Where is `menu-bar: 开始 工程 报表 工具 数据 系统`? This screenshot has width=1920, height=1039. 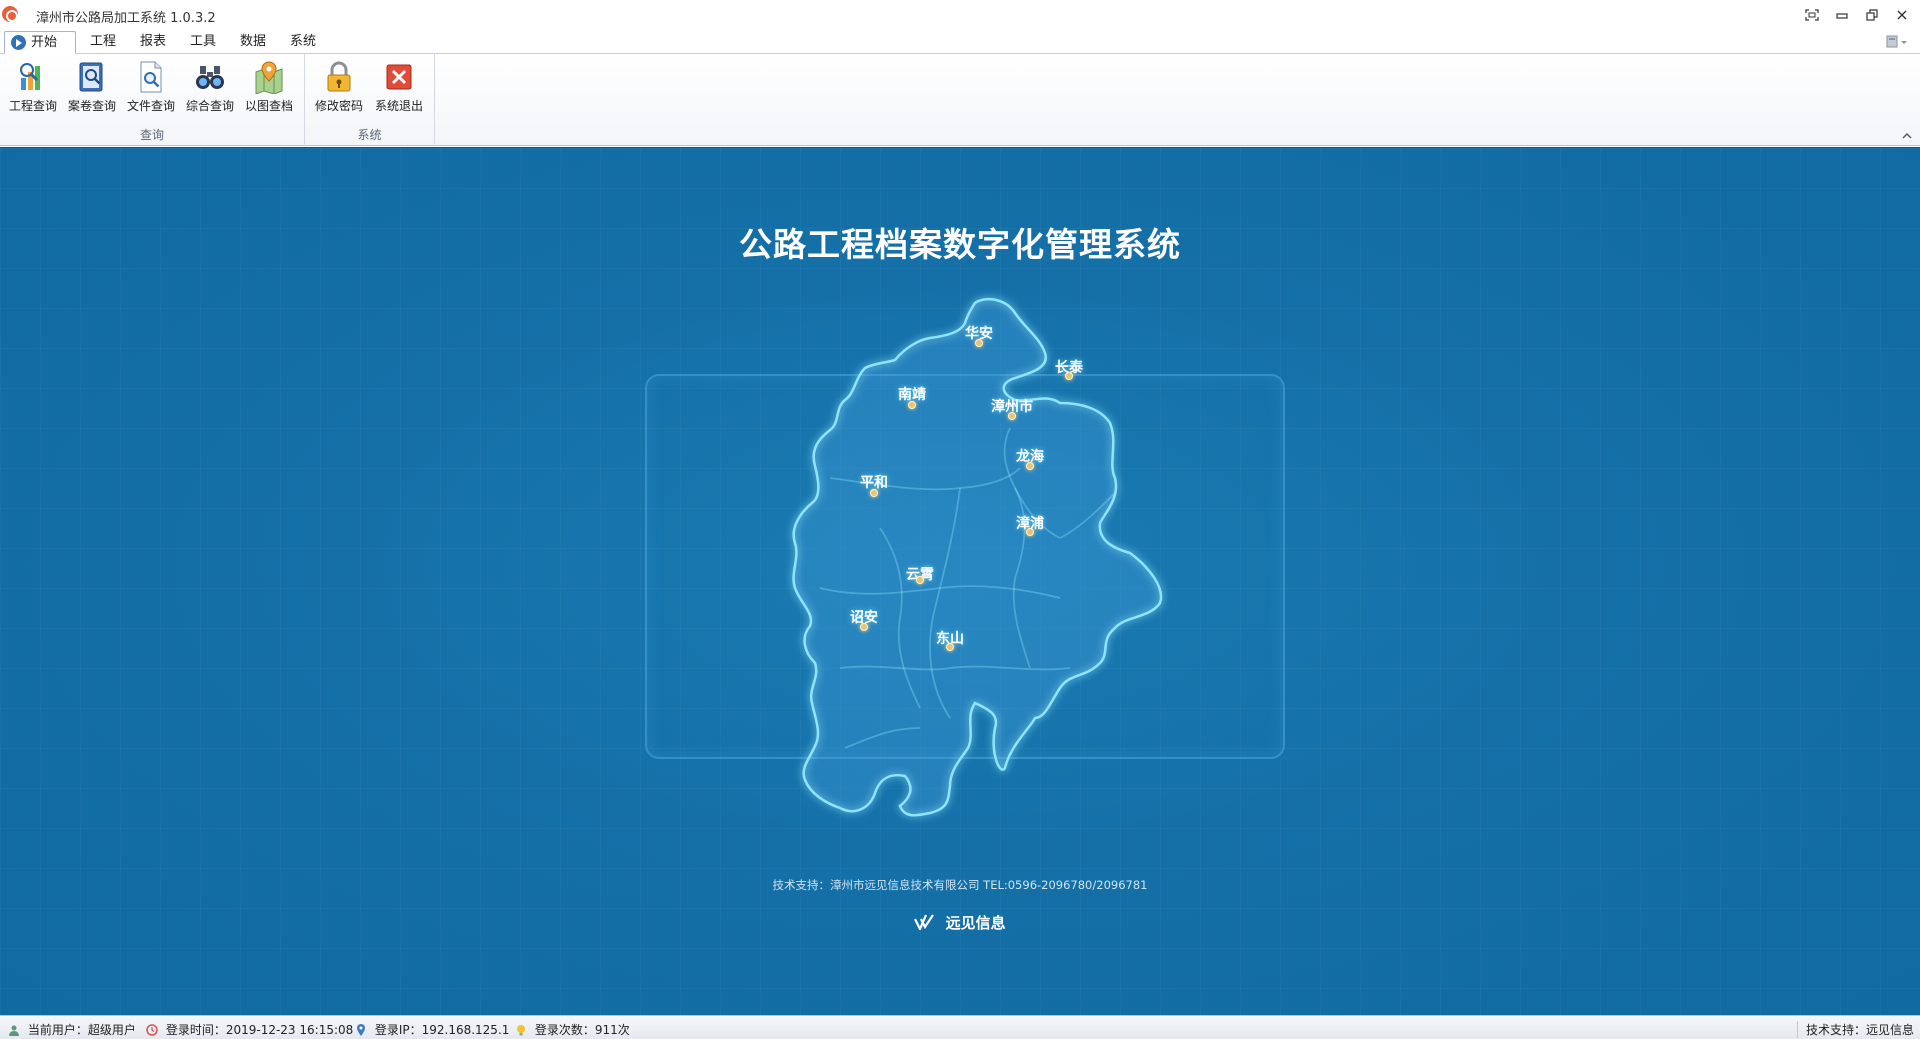 menu-bar: 开始 工程 报表 工具 数据 系统 is located at coordinates (960, 41).